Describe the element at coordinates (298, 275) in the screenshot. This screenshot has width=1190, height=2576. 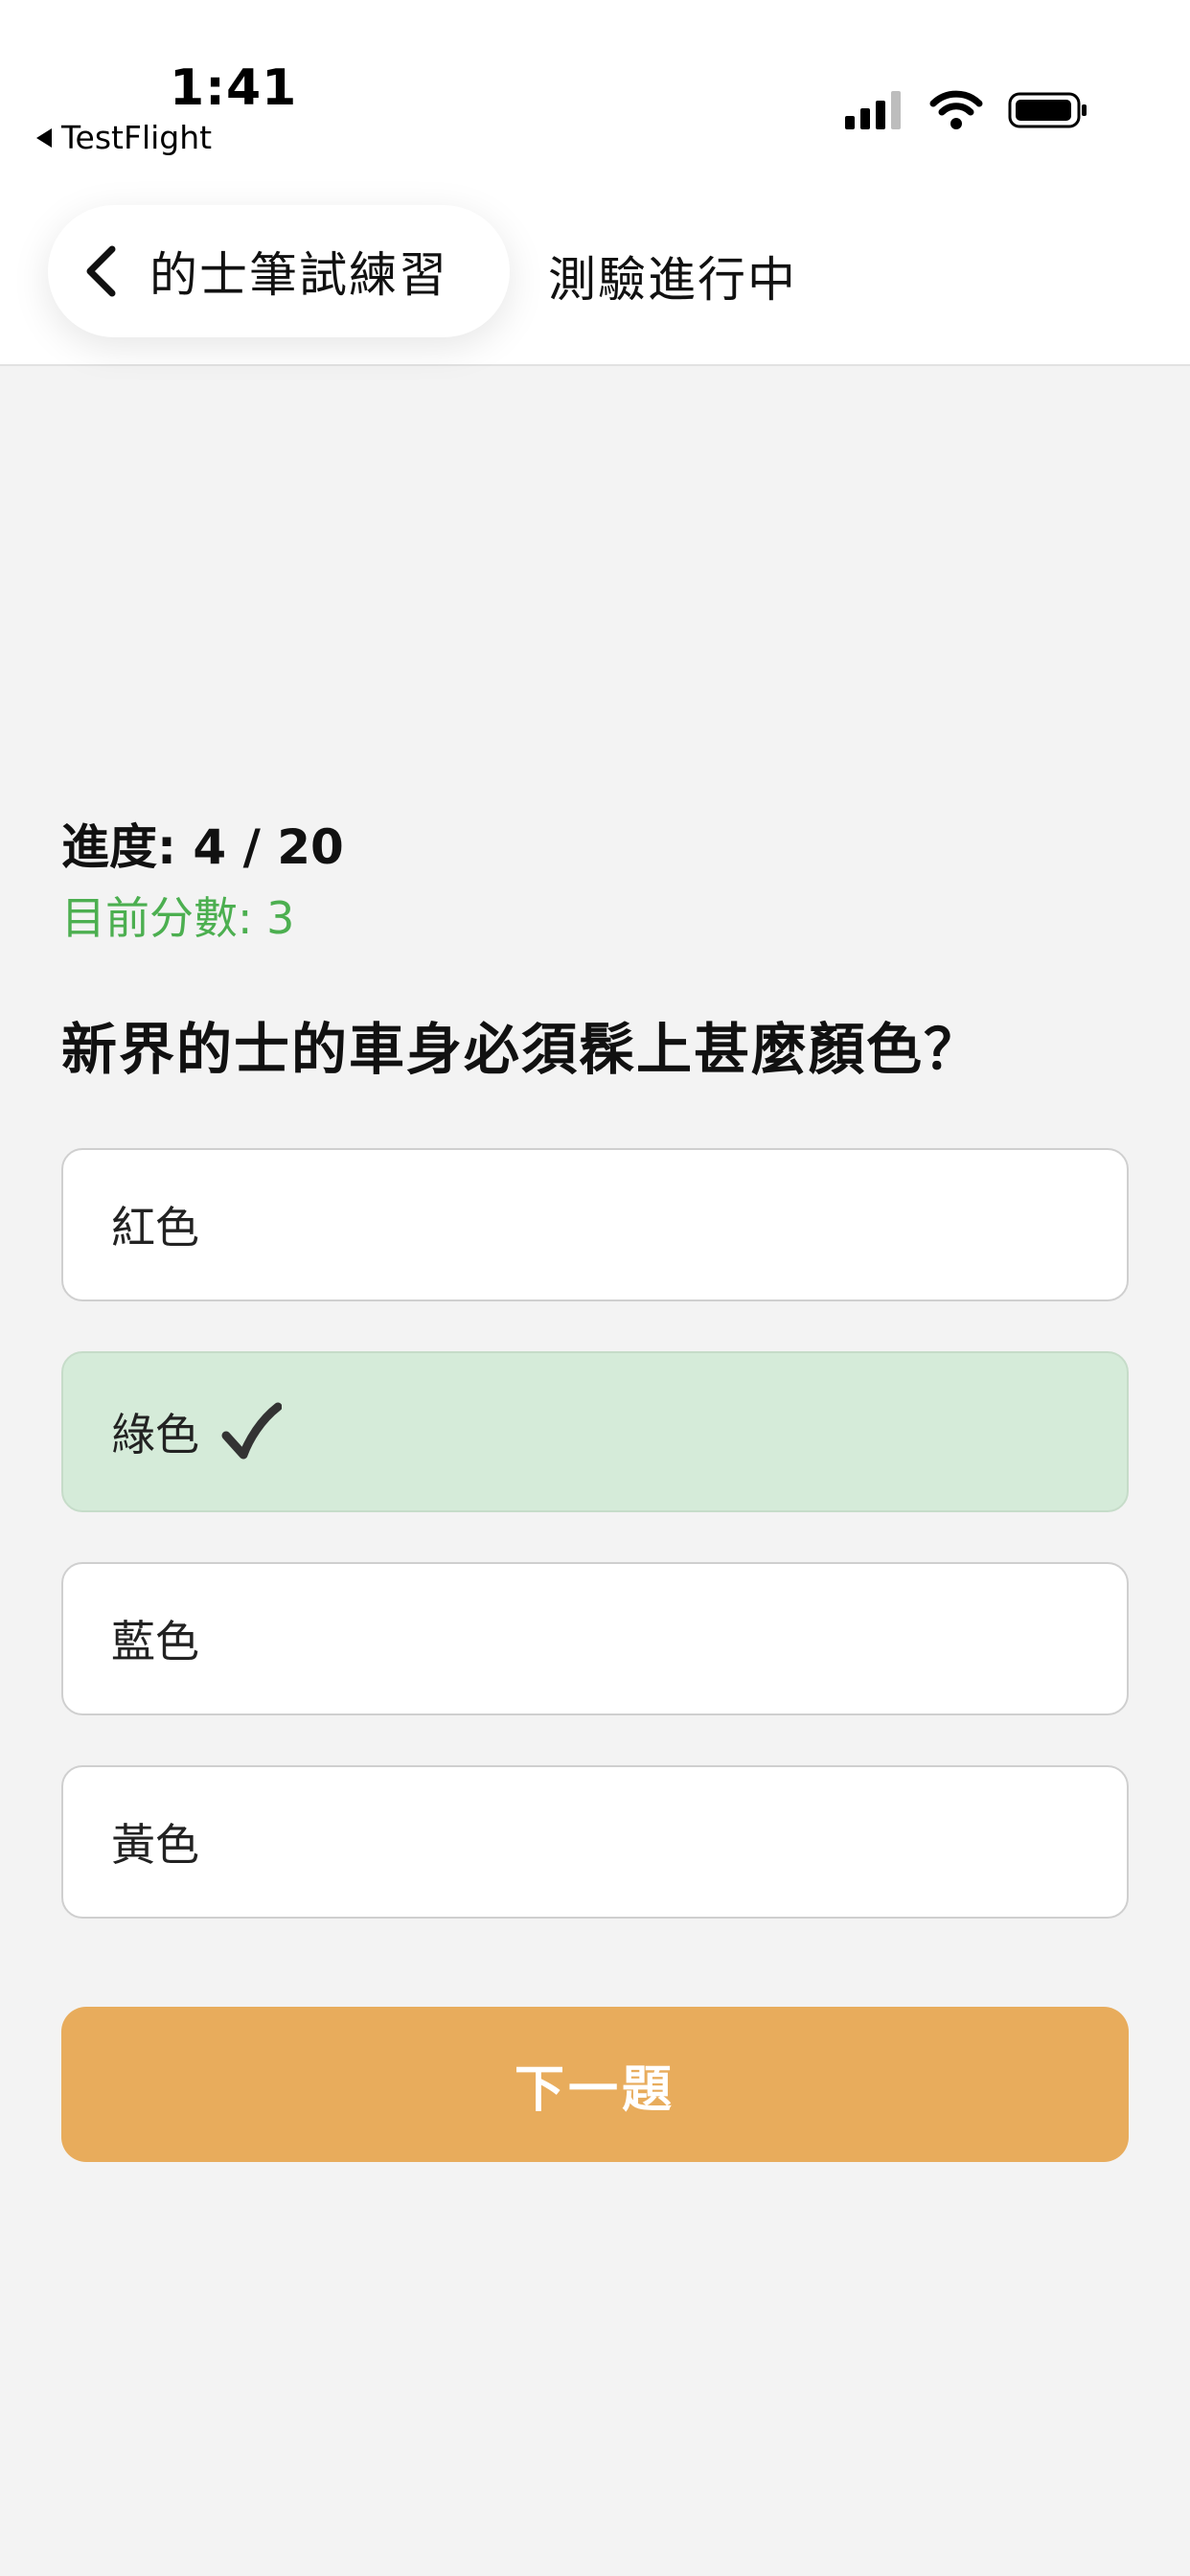
I see `back-button-label: 的士筆試練習` at that location.